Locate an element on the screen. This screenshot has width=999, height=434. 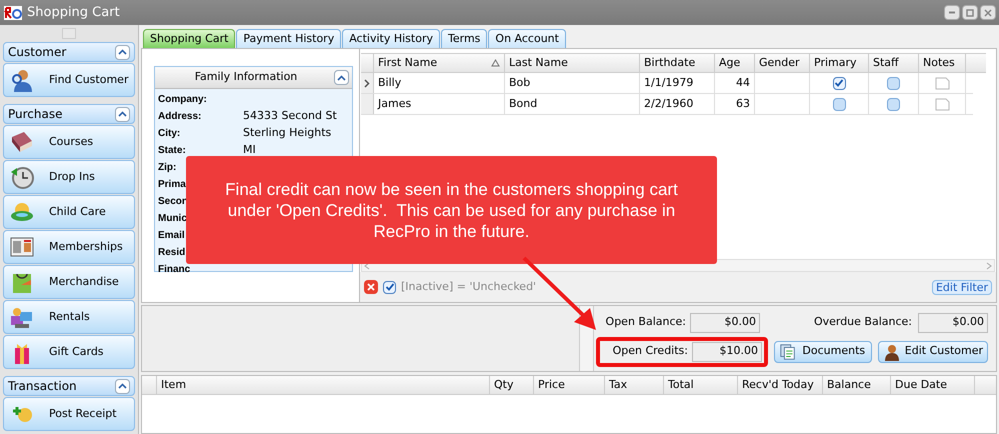
field-value: MI is located at coordinates (249, 150).